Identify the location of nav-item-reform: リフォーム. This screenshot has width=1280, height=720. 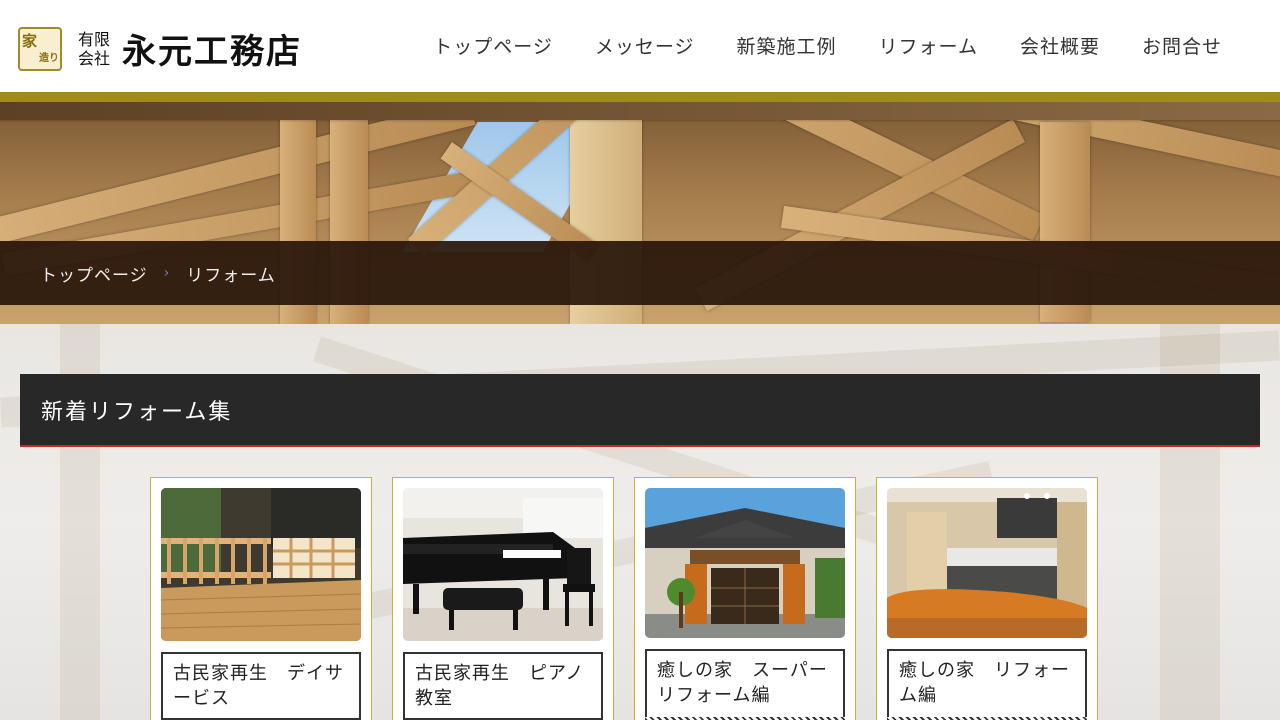
(928, 45).